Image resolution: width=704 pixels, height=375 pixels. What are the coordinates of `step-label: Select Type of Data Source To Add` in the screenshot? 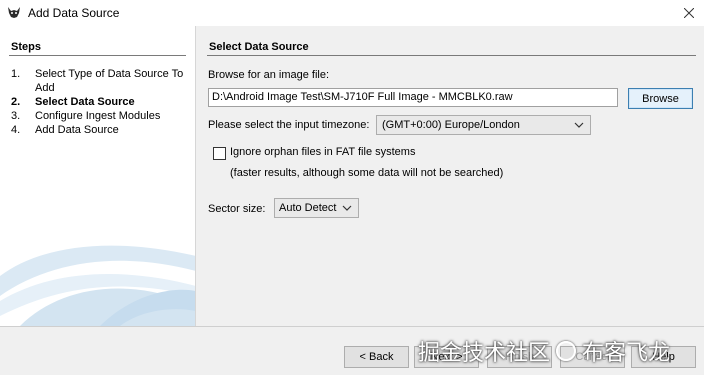 It's located at (109, 81).